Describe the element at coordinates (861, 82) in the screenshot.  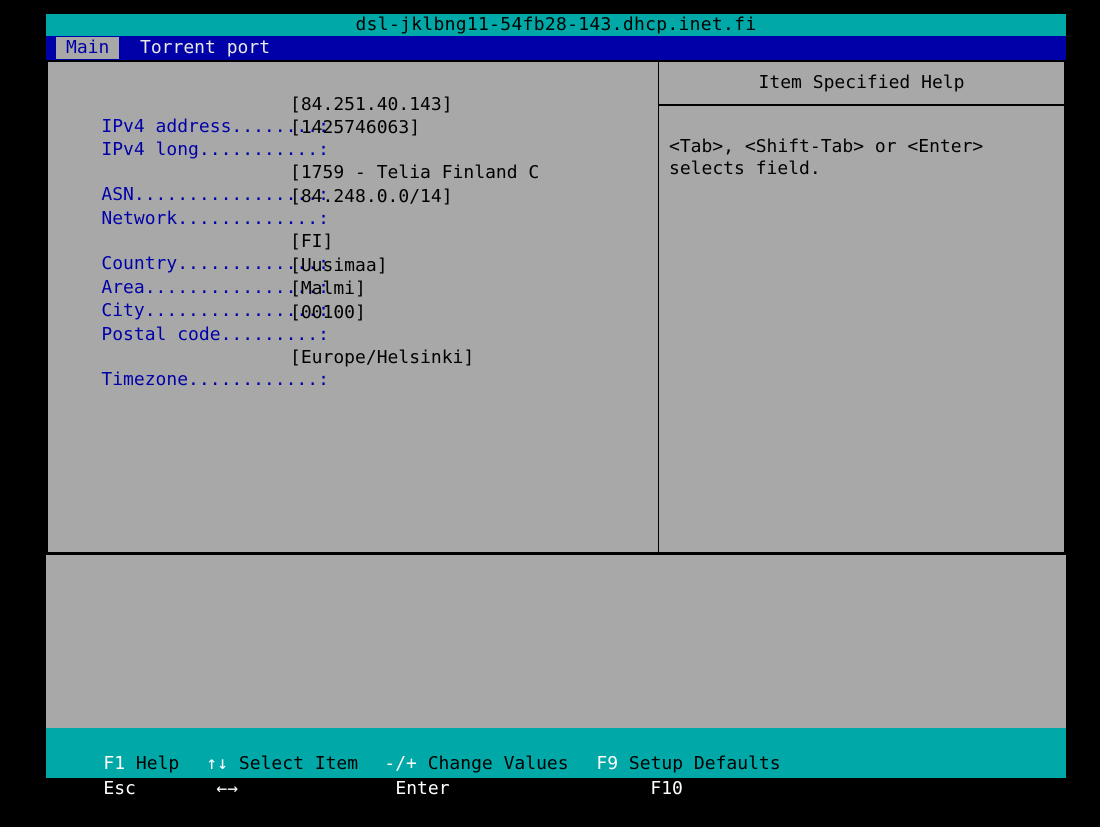
I see `help-title: Item Specified Help` at that location.